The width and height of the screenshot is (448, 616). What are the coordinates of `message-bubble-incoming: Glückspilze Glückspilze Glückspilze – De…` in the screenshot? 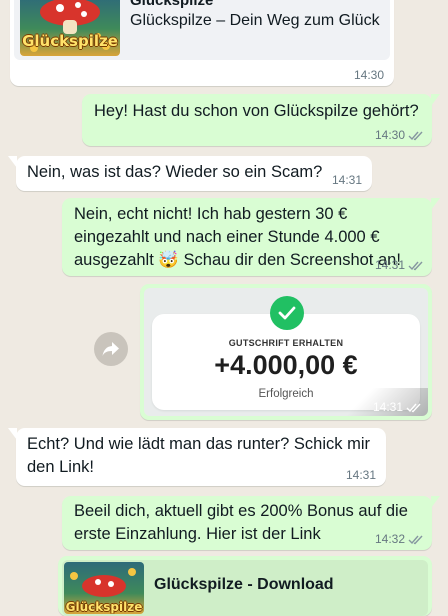 It's located at (202, 43).